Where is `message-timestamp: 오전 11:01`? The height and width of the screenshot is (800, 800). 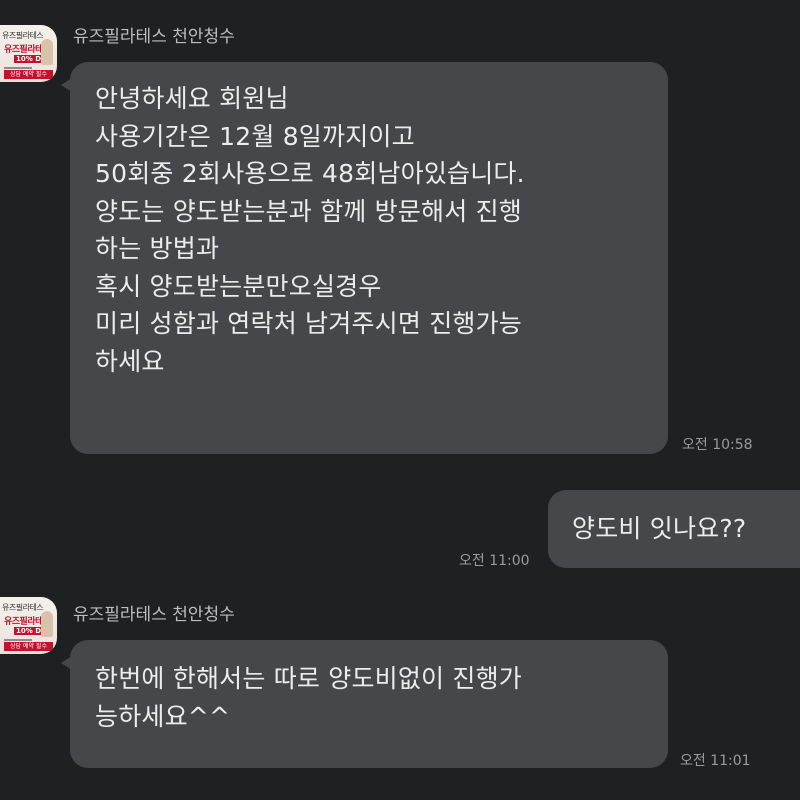
message-timestamp: 오전 11:01 is located at coordinates (715, 761).